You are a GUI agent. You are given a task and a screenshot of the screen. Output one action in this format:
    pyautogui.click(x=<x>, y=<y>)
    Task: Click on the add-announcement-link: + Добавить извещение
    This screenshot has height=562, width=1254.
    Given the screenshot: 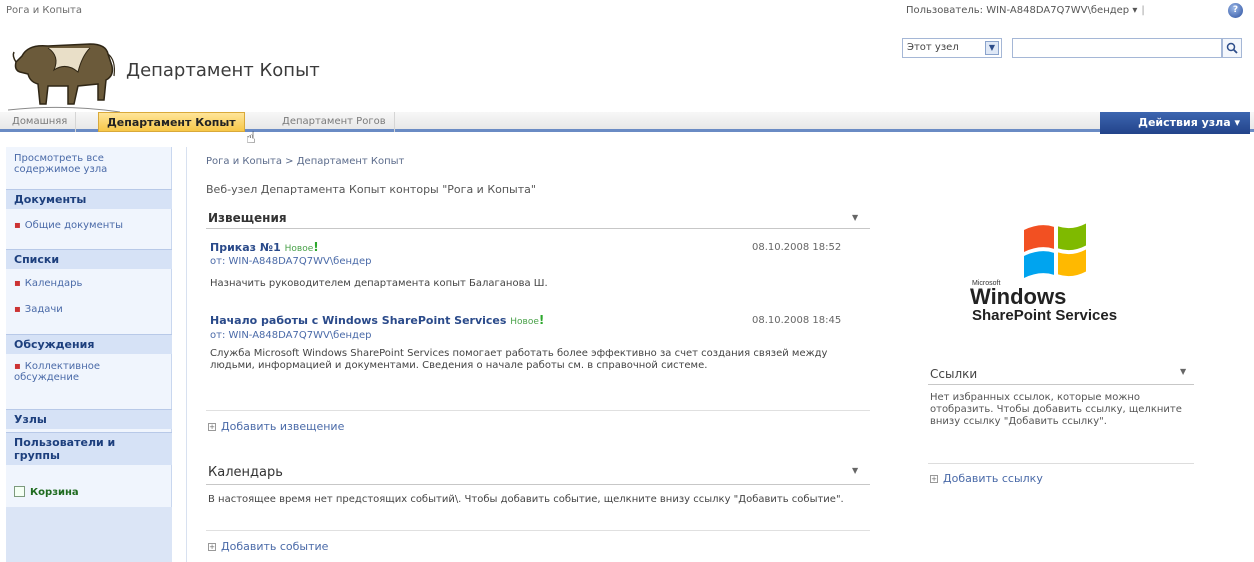 What is the action you would take?
    pyautogui.click(x=276, y=426)
    